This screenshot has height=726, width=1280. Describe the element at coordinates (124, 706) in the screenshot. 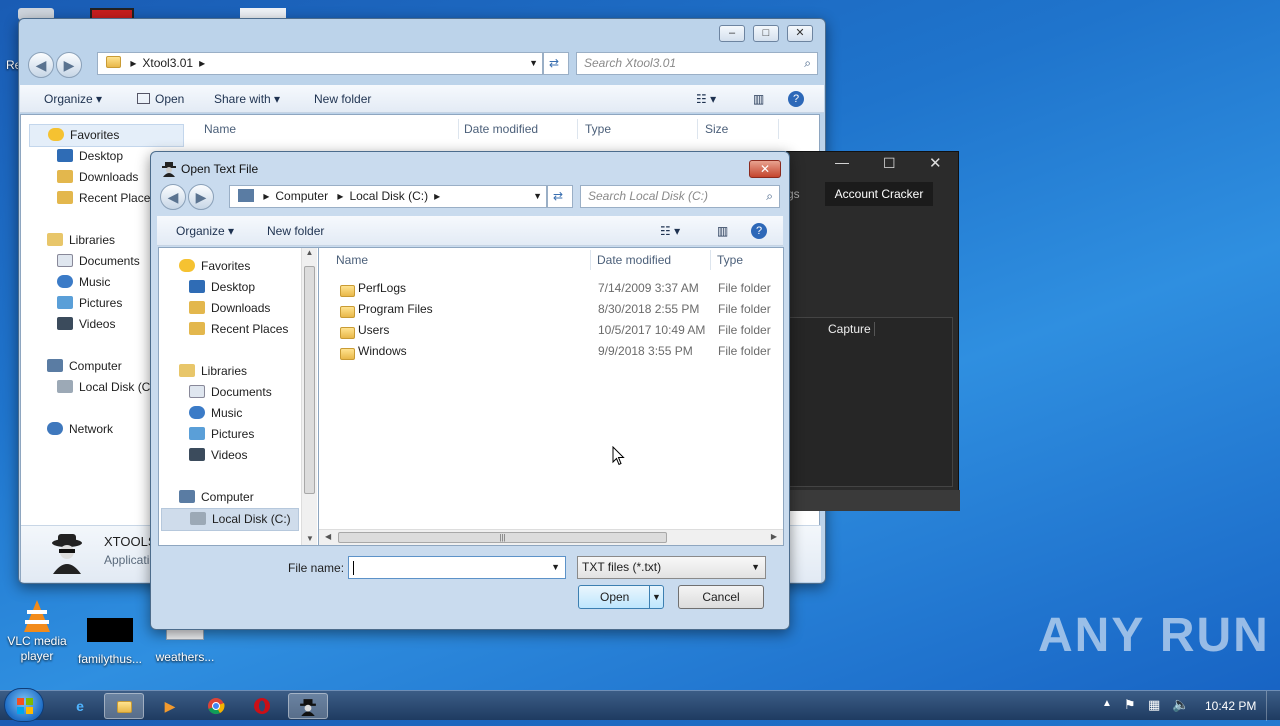

I see `taskbar-explorer` at that location.